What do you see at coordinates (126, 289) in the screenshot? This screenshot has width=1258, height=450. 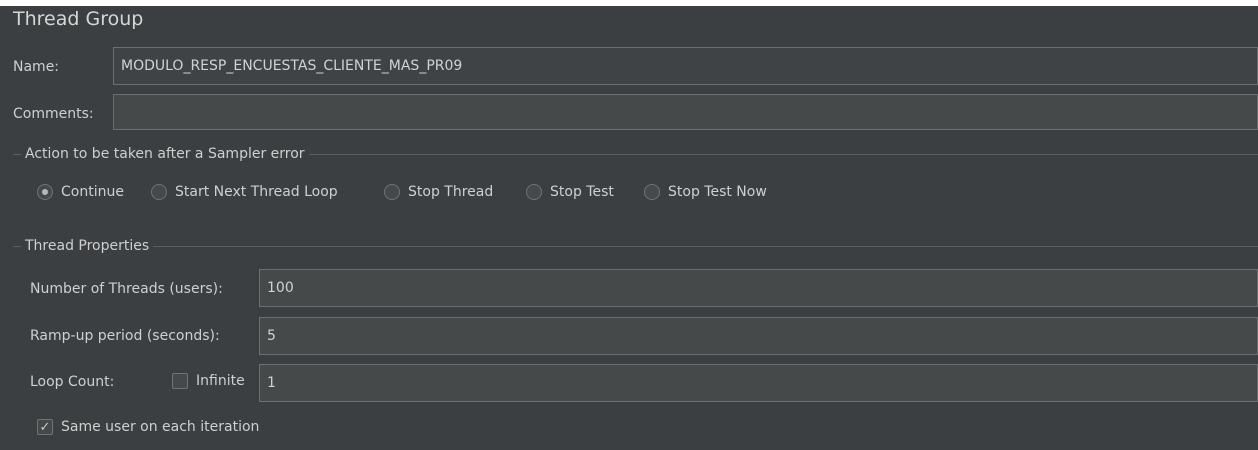 I see `num-threads-label: Number of Threads (users):` at bounding box center [126, 289].